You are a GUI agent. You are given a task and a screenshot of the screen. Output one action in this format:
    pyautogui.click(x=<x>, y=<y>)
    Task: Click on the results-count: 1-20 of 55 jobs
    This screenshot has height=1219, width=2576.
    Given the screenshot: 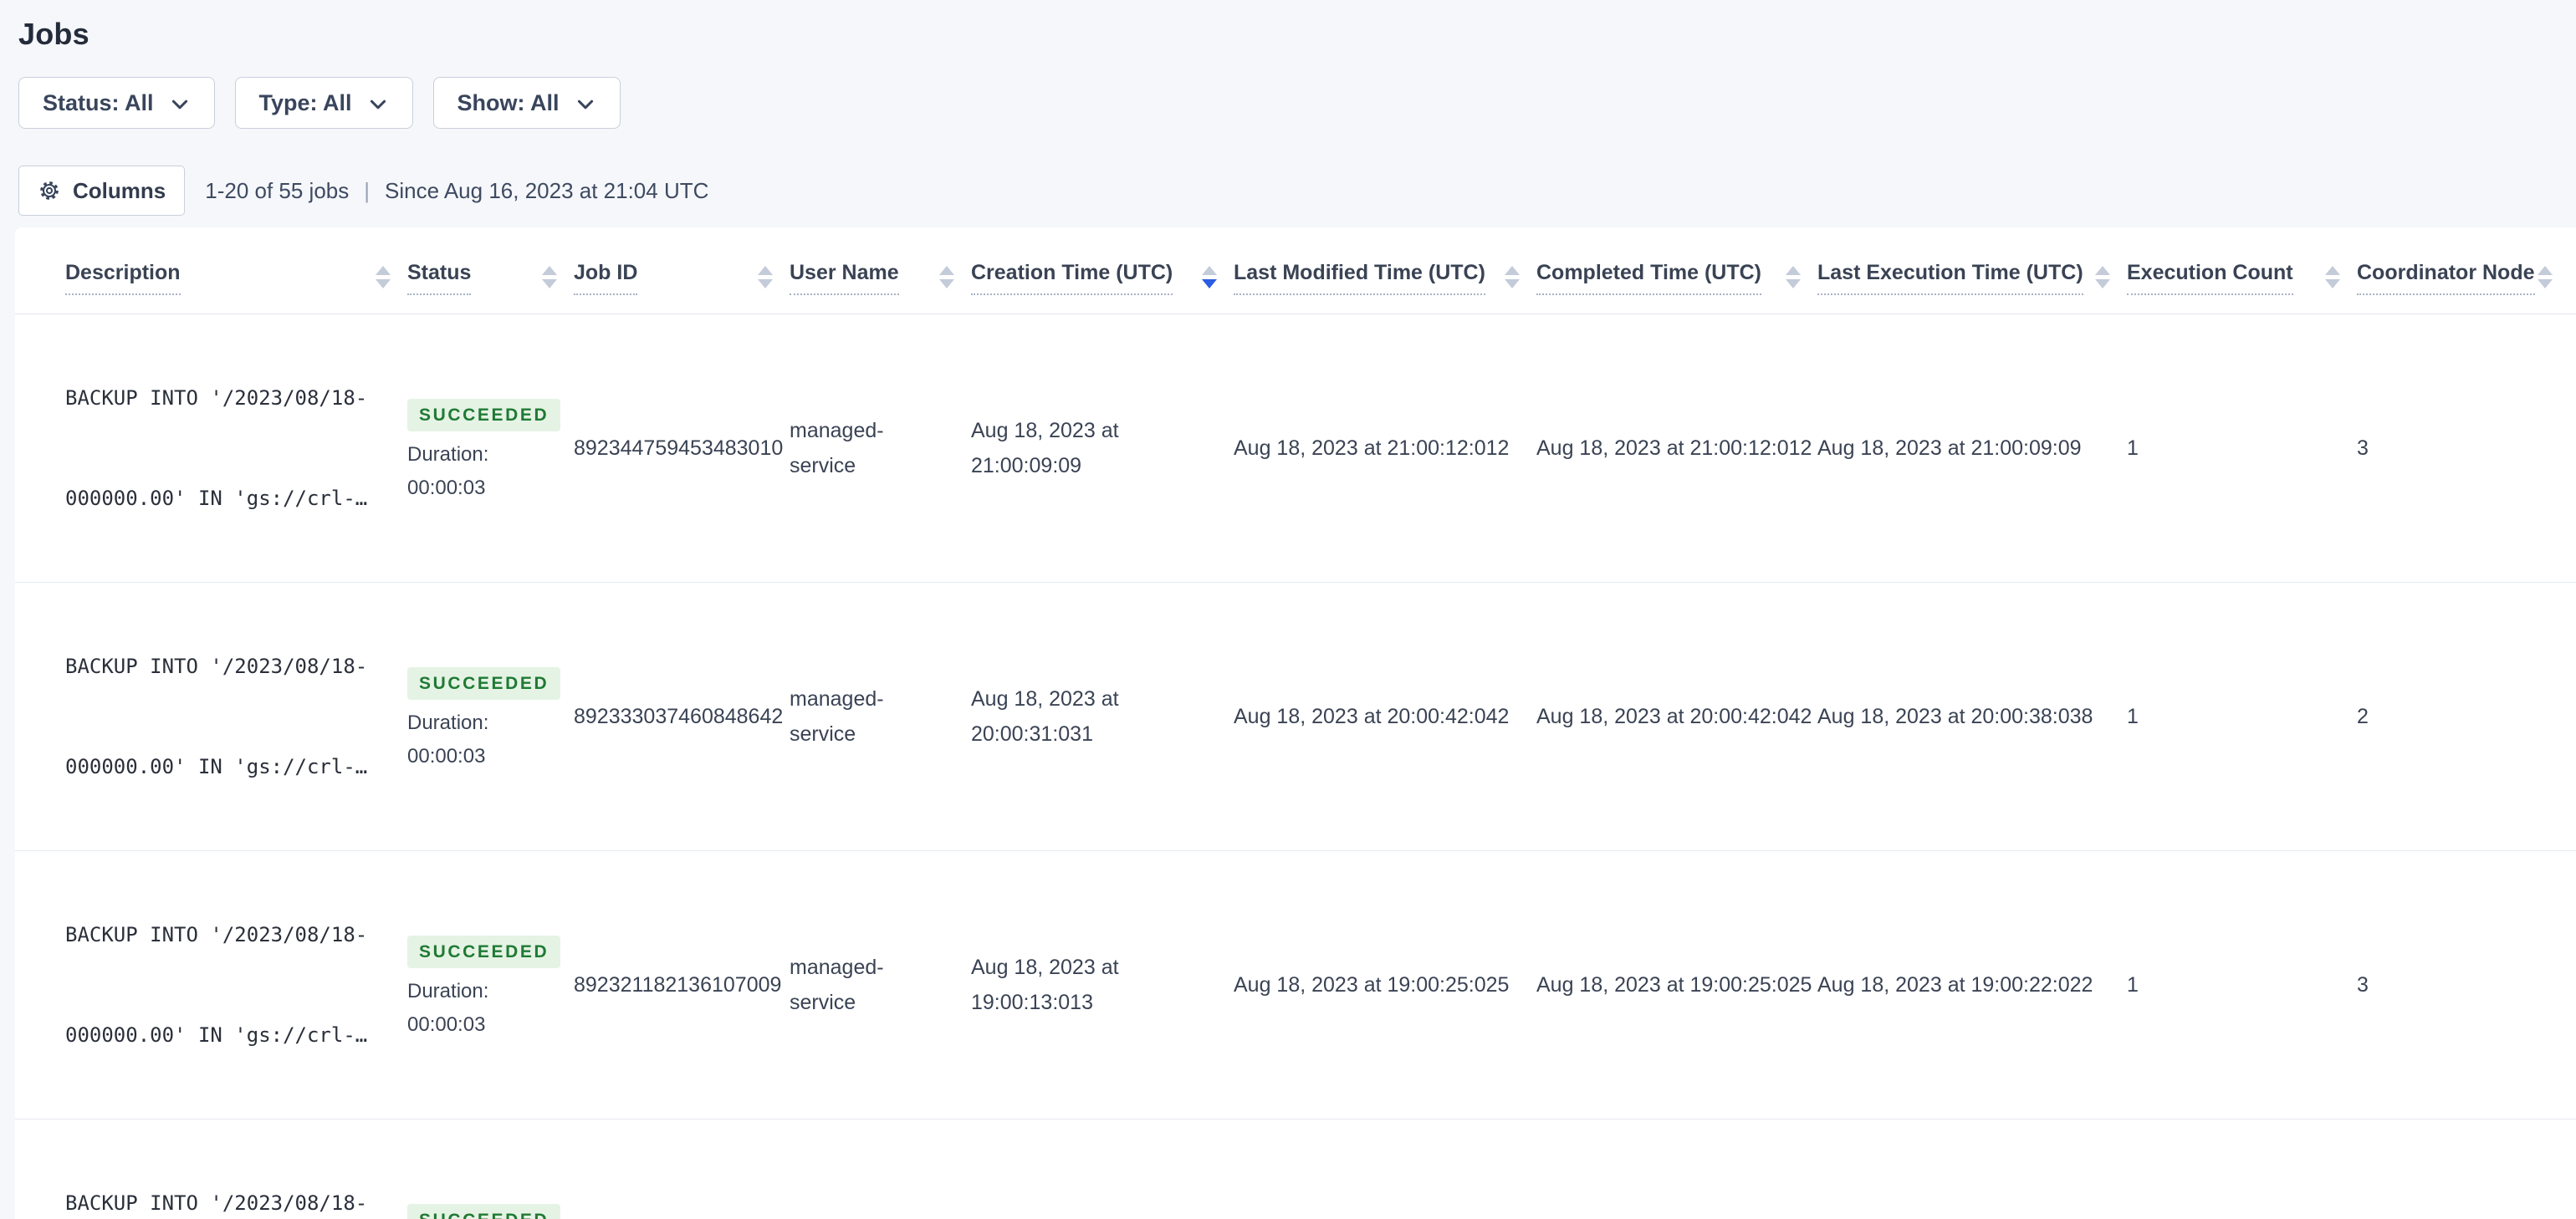 What is the action you would take?
    pyautogui.click(x=277, y=190)
    